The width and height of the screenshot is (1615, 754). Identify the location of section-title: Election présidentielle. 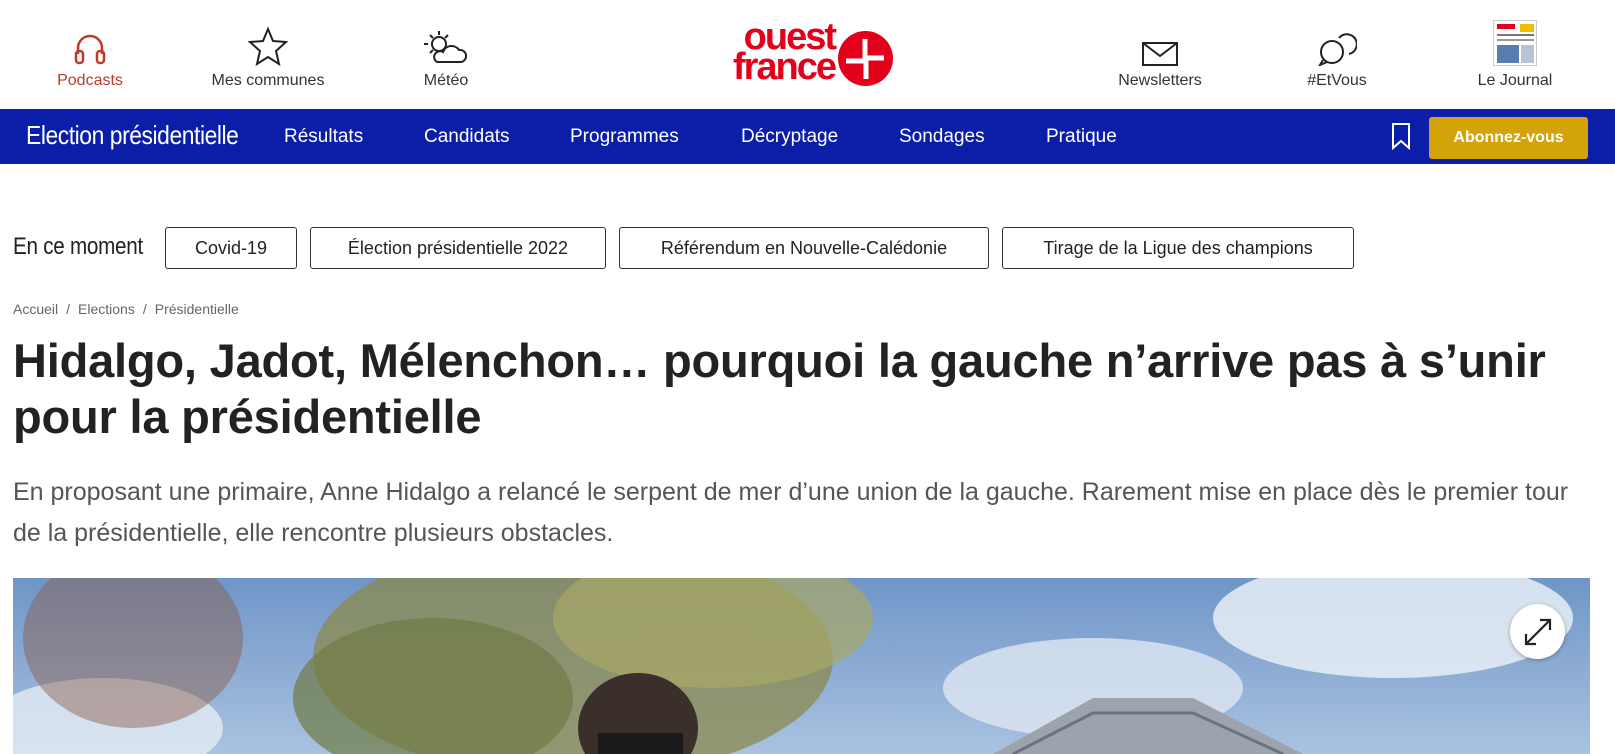
(132, 135).